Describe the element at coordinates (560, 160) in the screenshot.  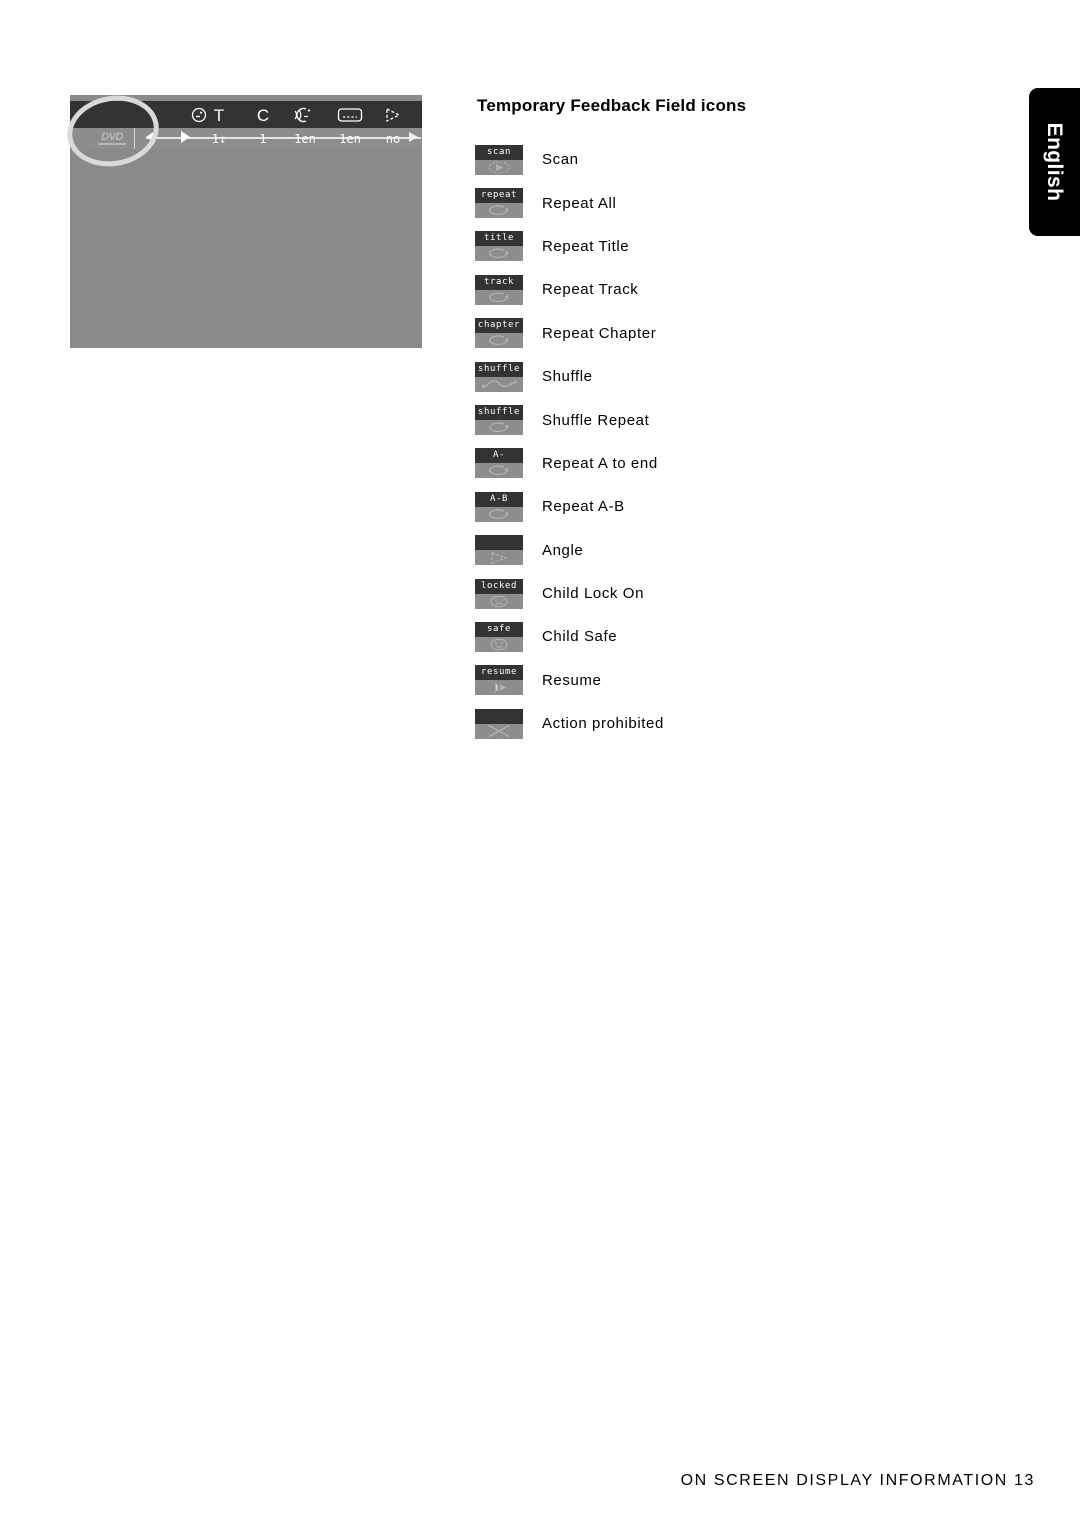
I see `legend-row-label: Scan` at that location.